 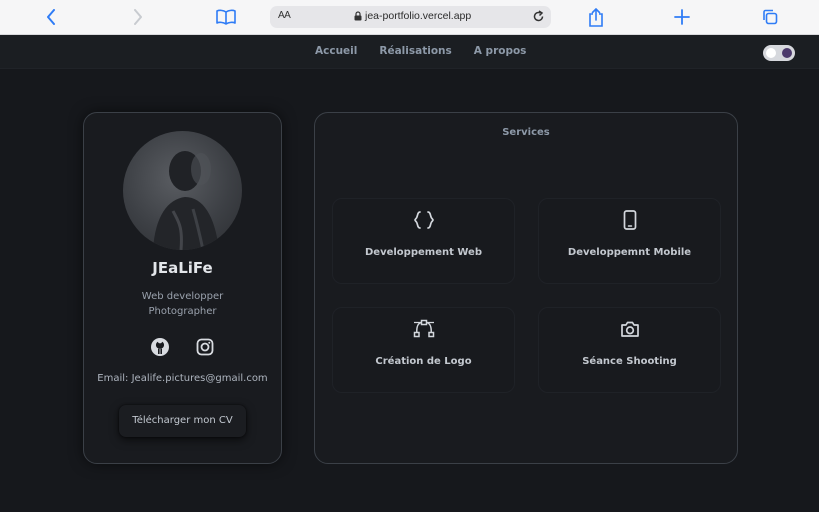 I want to click on site-navbar: Accueil Réalisations A propos, so click(x=409, y=52).